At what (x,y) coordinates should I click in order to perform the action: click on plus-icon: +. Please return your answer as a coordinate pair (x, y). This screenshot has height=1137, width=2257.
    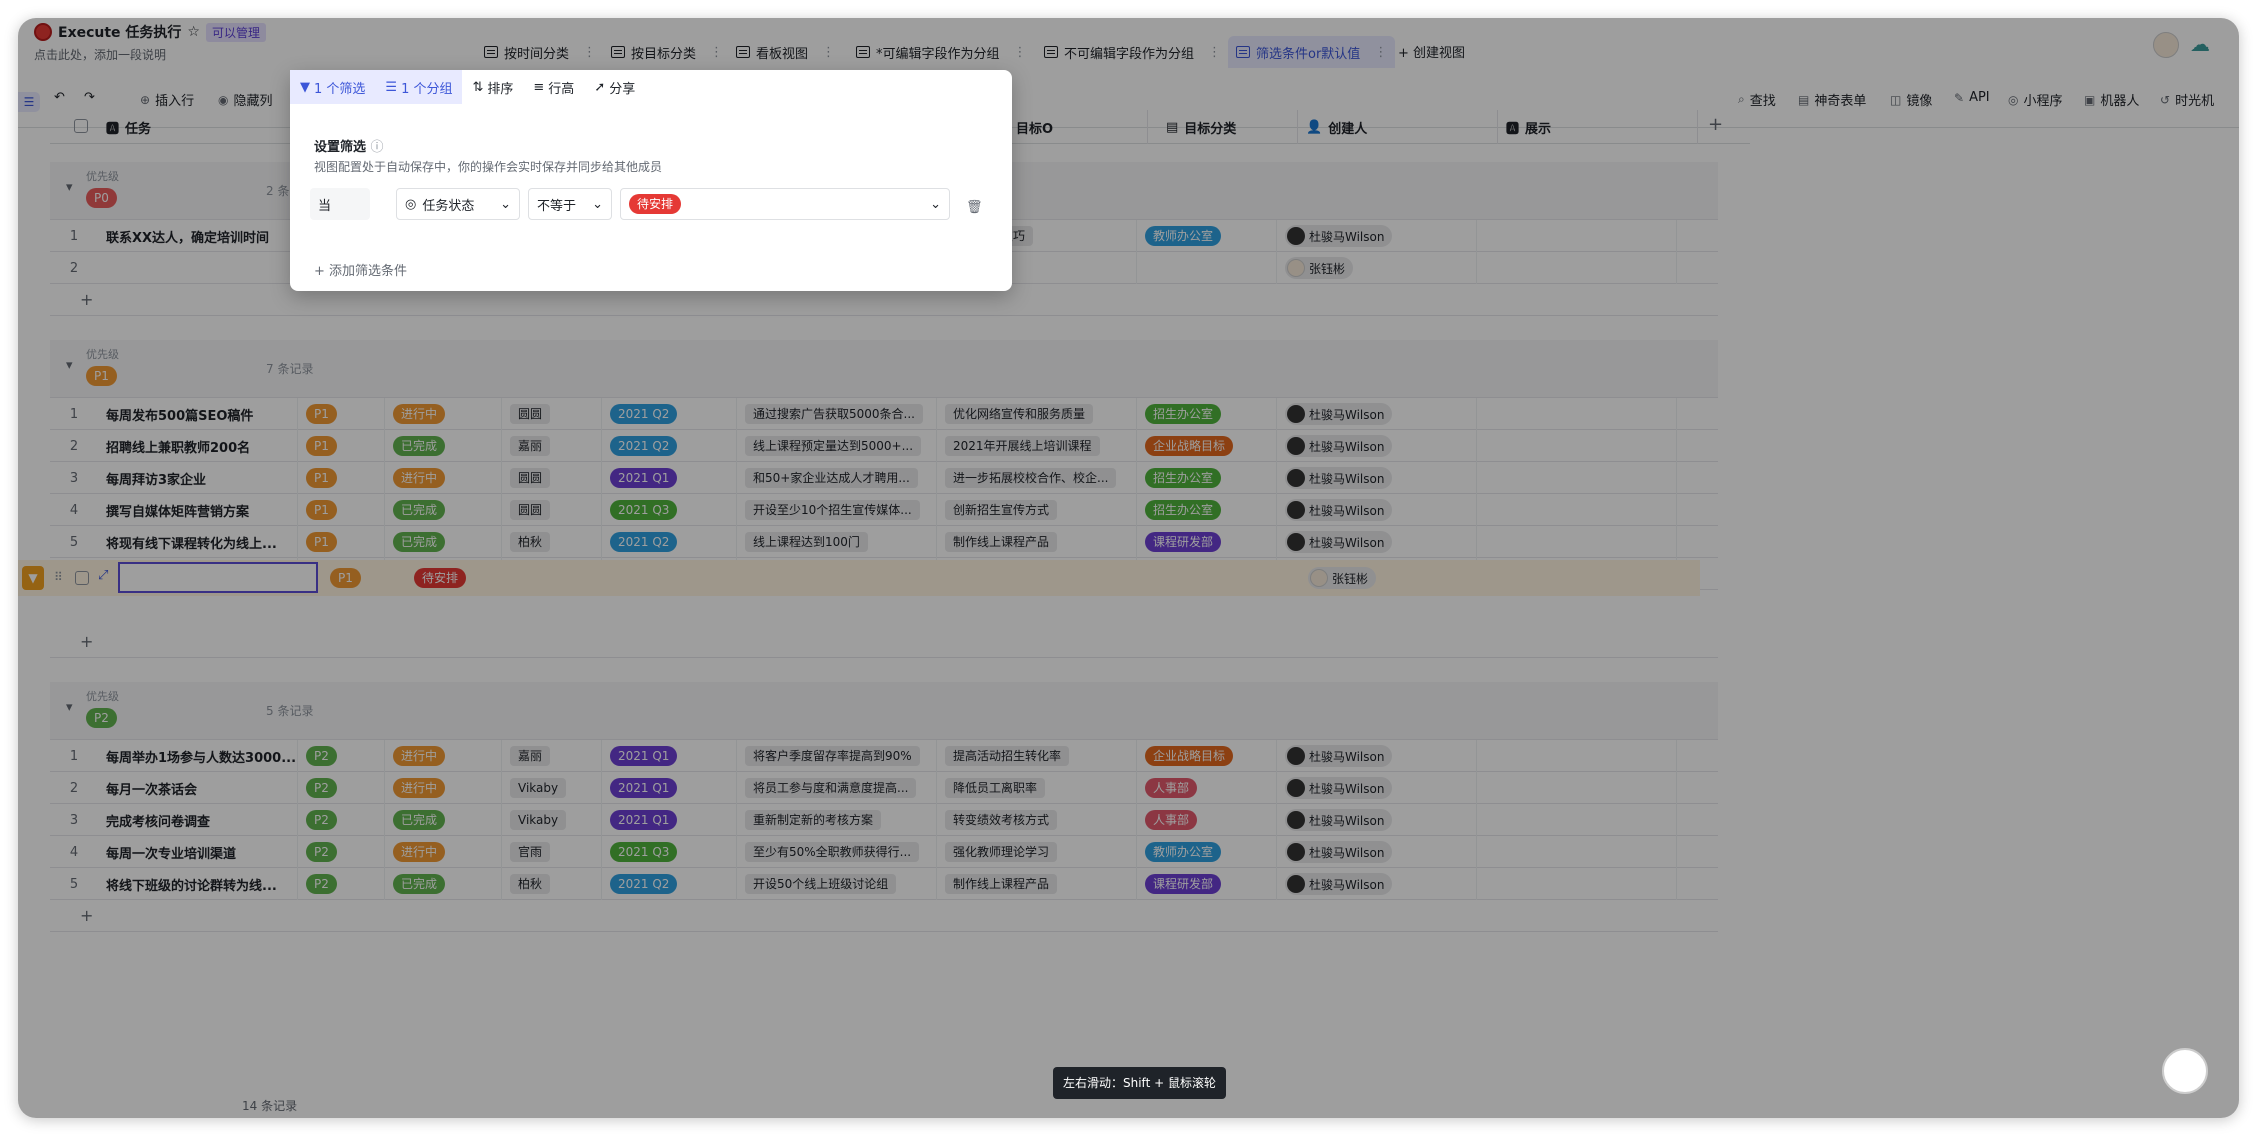
    Looking at the image, I should click on (322, 271).